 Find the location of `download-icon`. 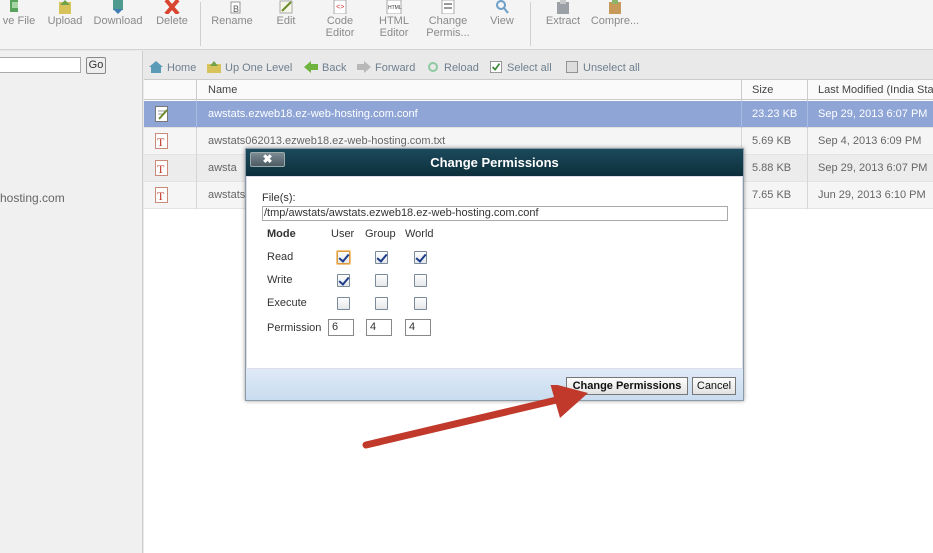

download-icon is located at coordinates (118, 7).